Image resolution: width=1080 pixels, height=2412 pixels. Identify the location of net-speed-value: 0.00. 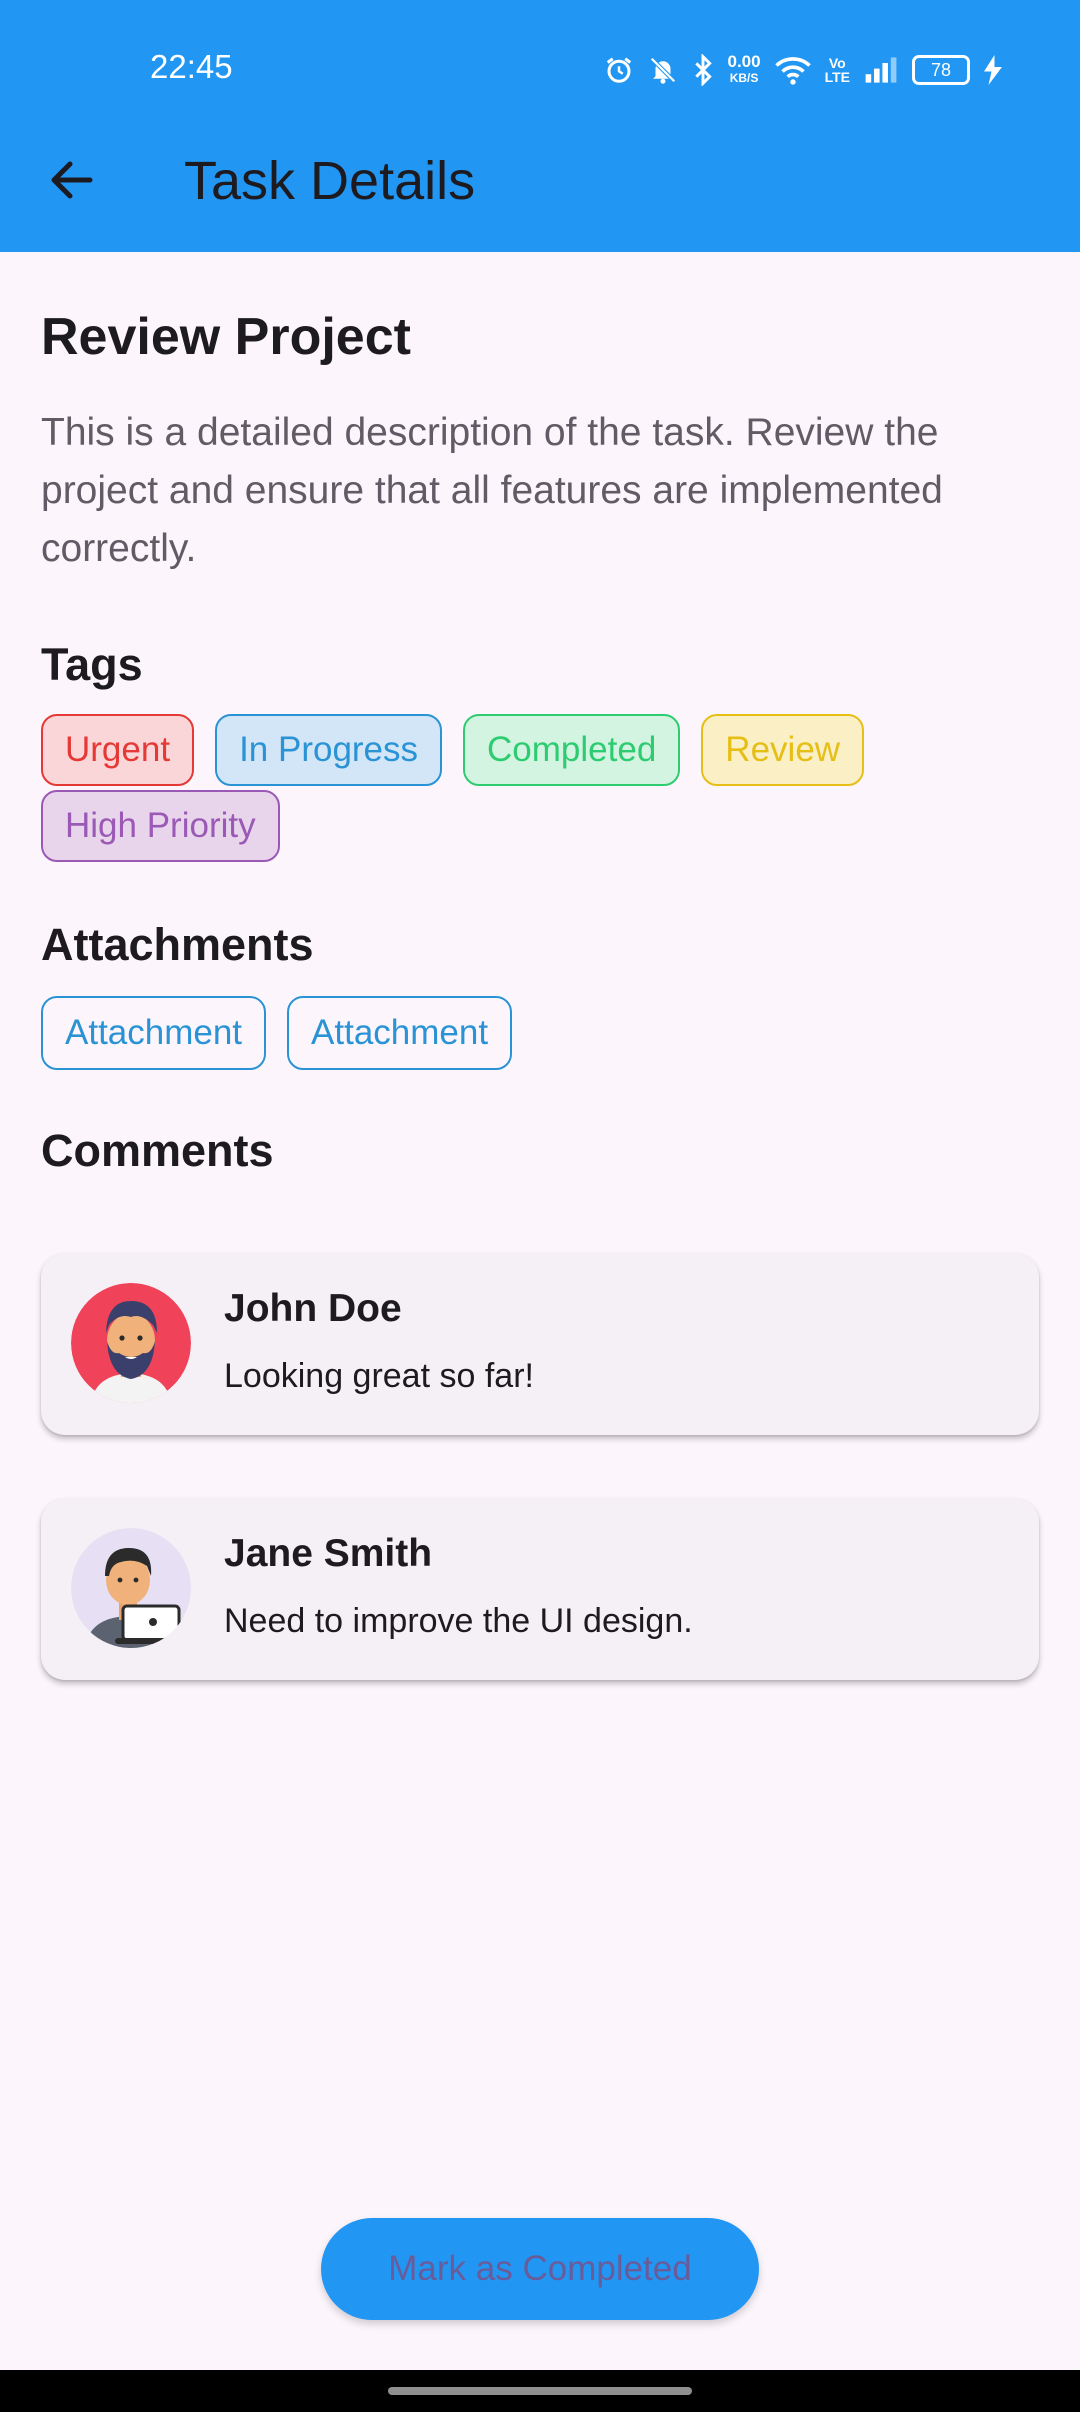
(744, 61).